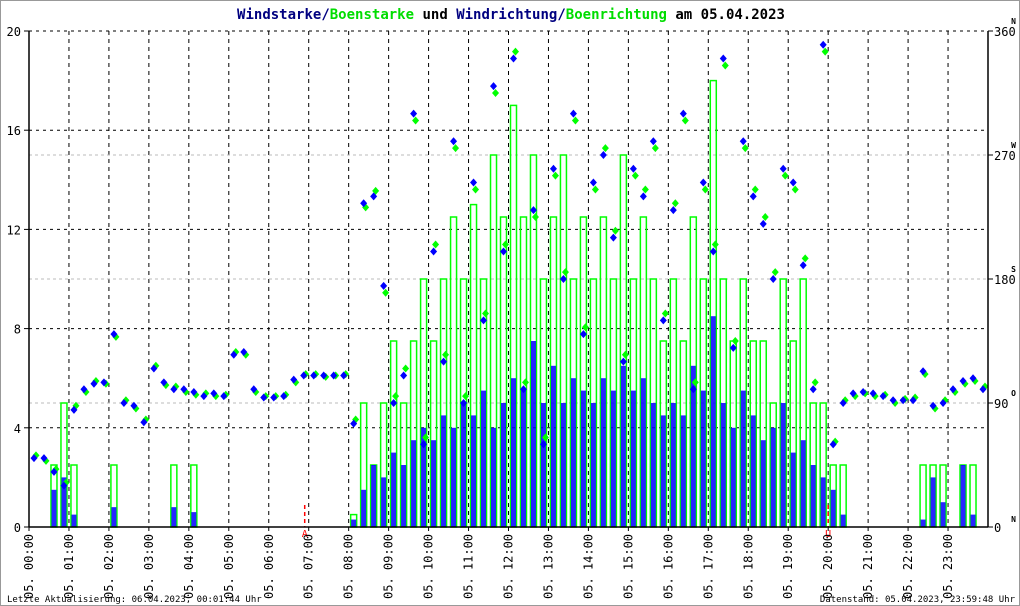  Describe the element at coordinates (229, 566) in the screenshot. I see `x-tick-label: 05. 05:00` at that location.